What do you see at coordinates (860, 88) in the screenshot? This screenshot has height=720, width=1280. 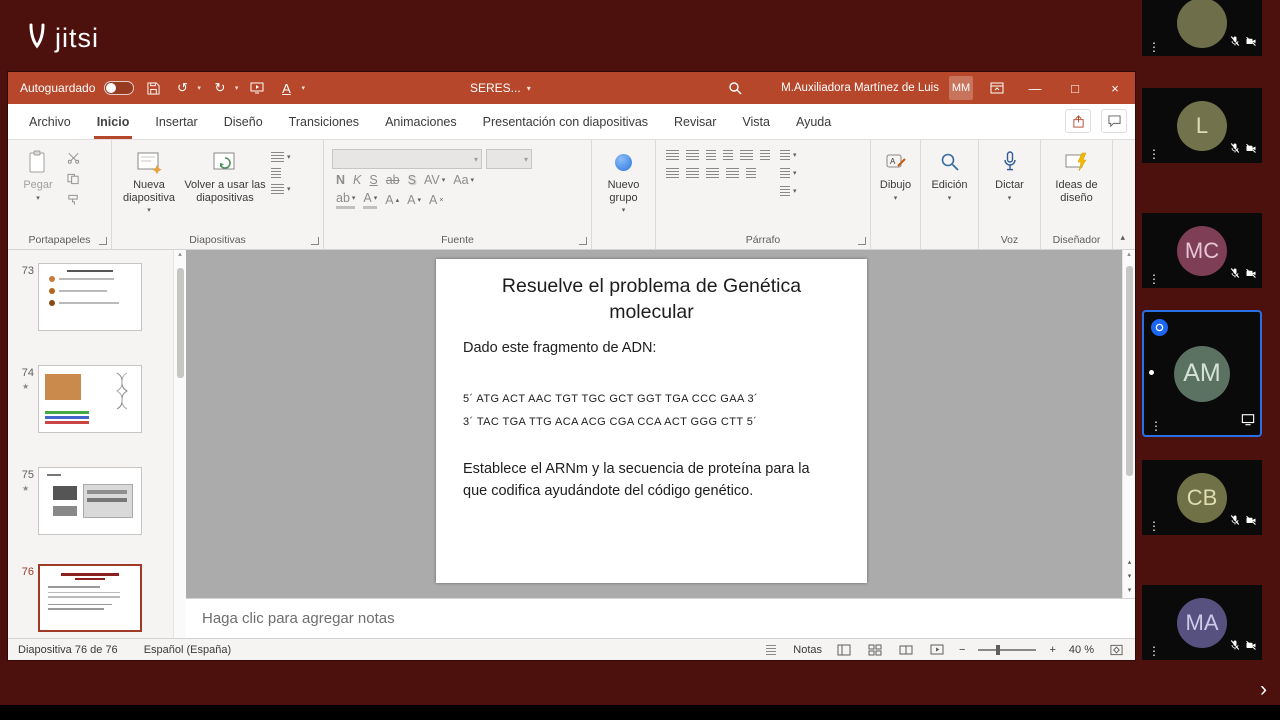 I see `account-name: M.Auxiliadora Martínez de Luis` at bounding box center [860, 88].